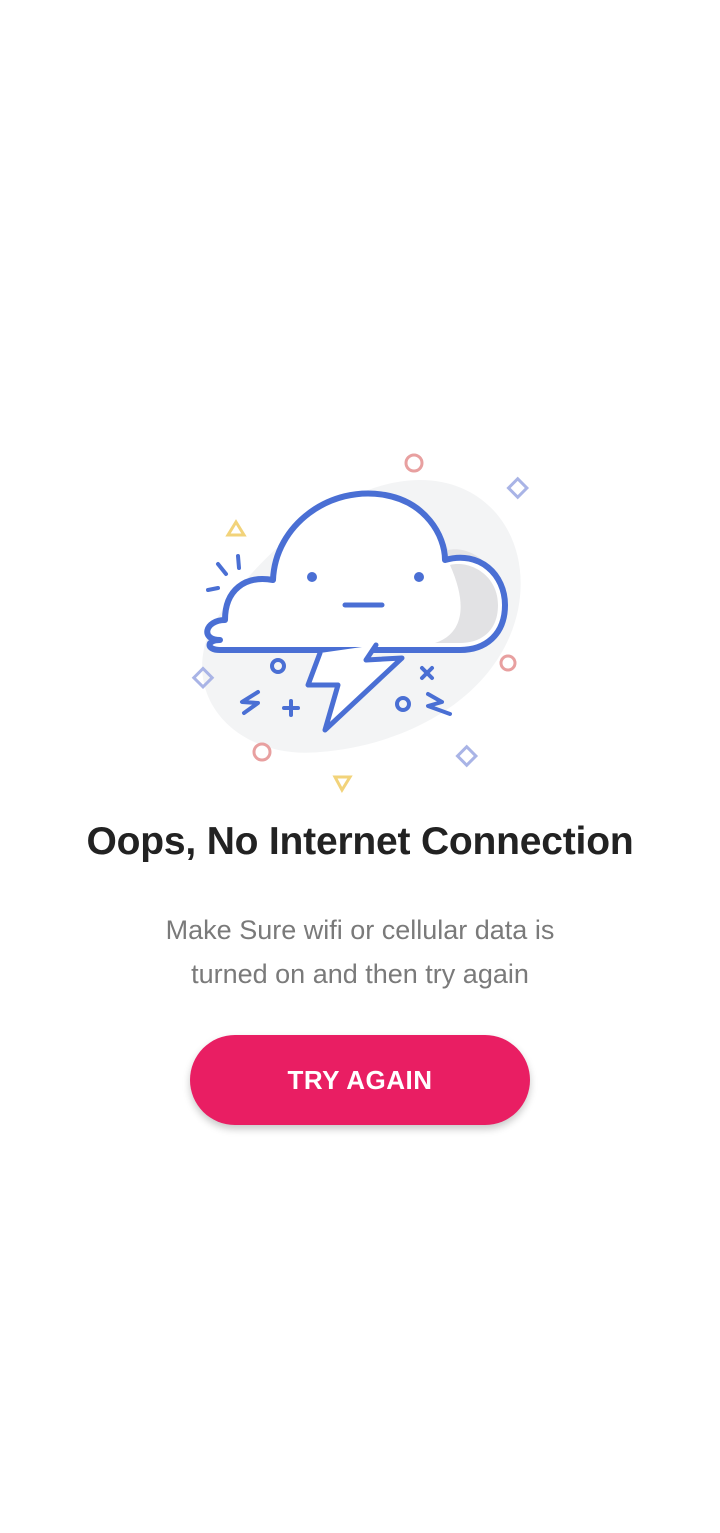 This screenshot has height=1533, width=720. Describe the element at coordinates (360, 841) in the screenshot. I see `page-title: Oops, No Internet Connection` at that location.